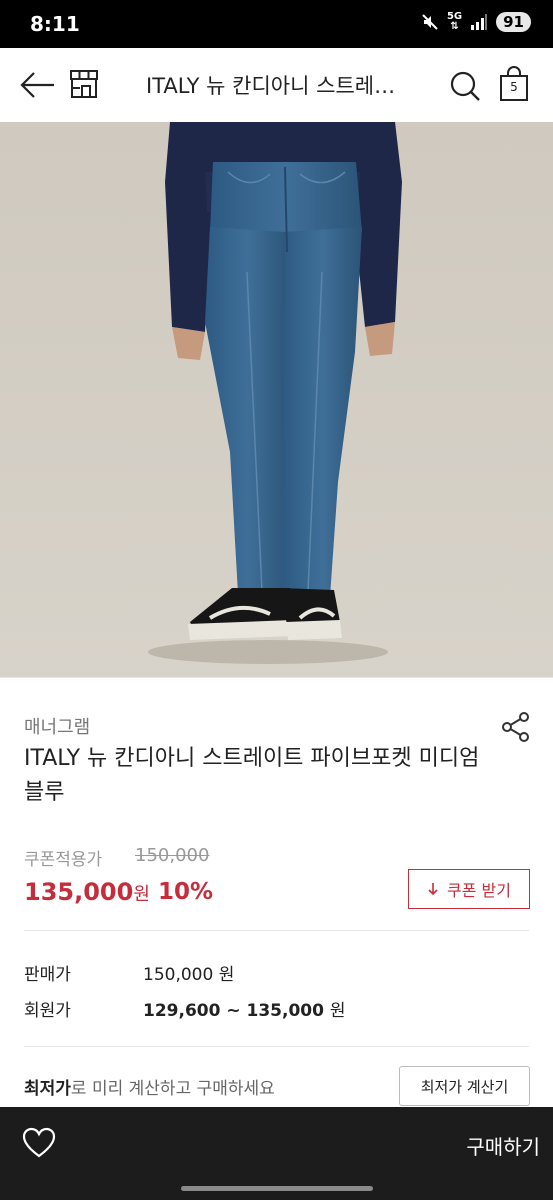 Image resolution: width=553 pixels, height=1200 pixels. I want to click on status-bar: 8:11 5G ⇅ 91, so click(276, 24).